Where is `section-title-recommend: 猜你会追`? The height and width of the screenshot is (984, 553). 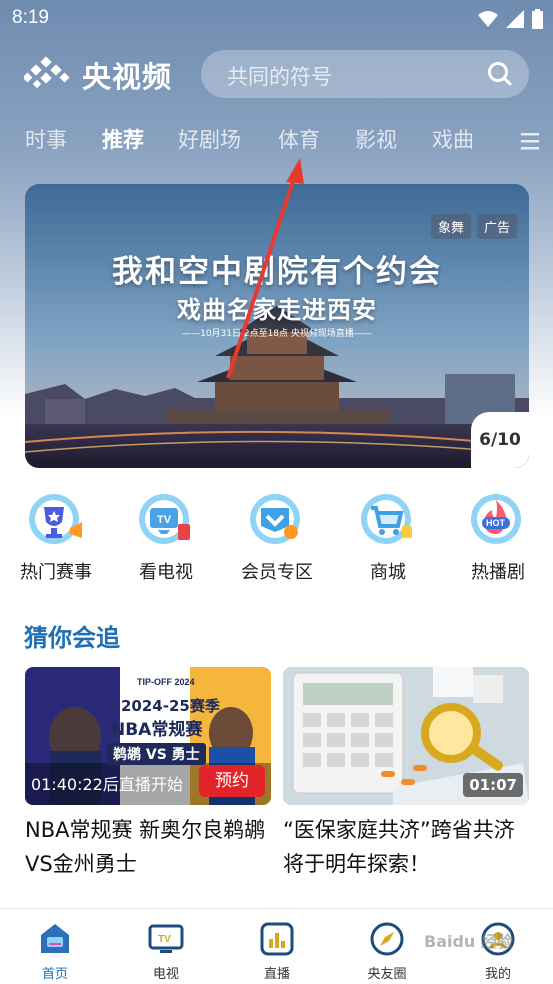
section-title-recommend: 猜你会追 is located at coordinates (72, 638).